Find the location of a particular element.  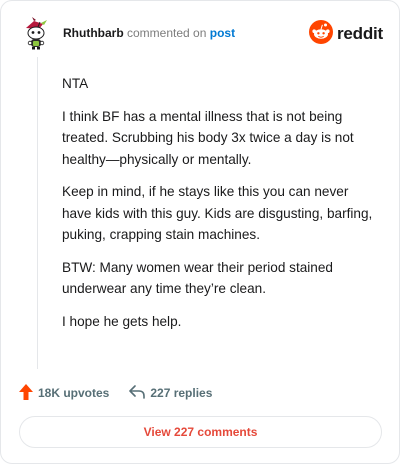

comment-header: Rhuthbarb commented on post reddit is located at coordinates (201, 33).